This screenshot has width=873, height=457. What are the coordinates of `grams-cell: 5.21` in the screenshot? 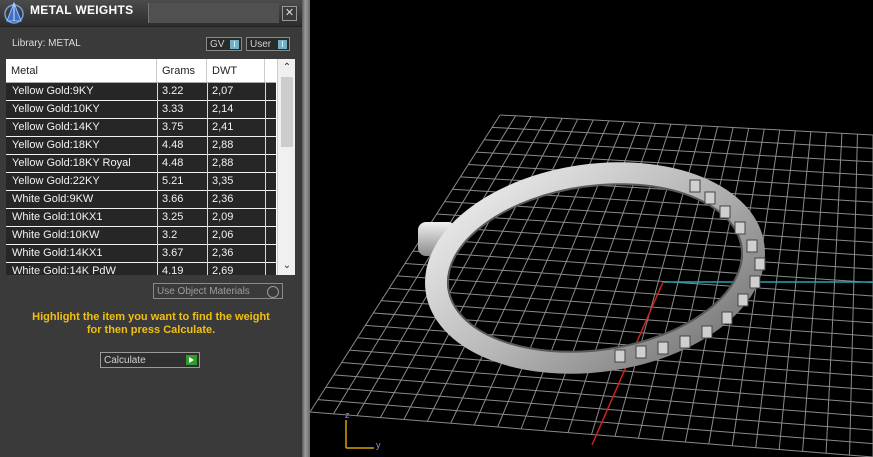 It's located at (173, 181).